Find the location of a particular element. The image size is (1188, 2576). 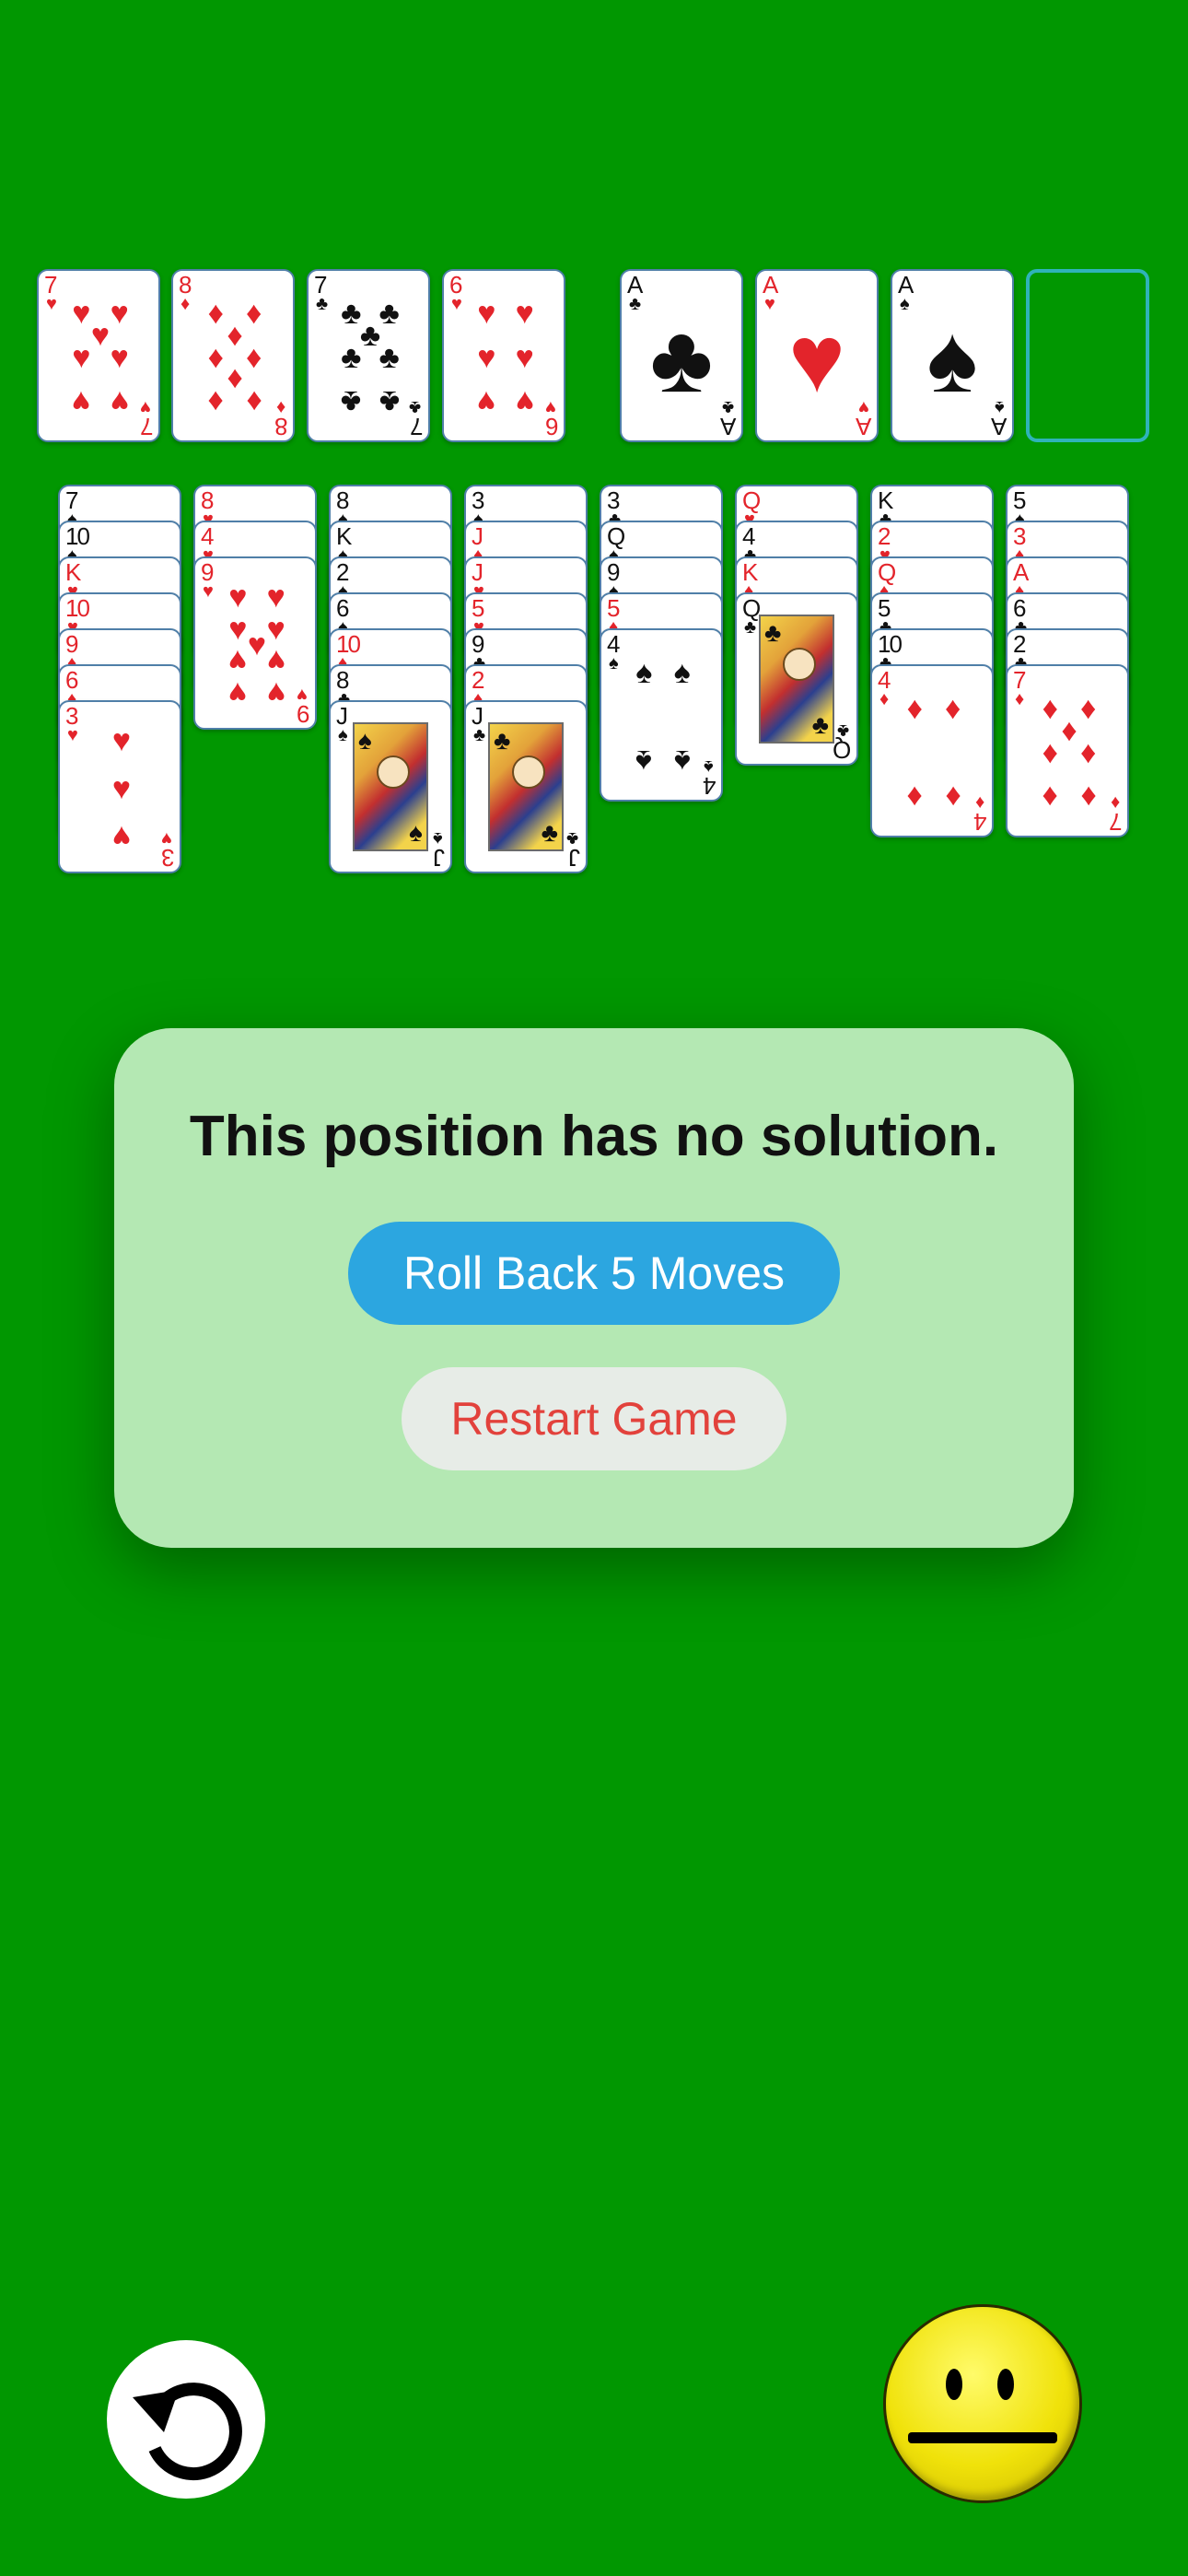

tableau-top-card: 7 ♦ 7 ♦ ♦ ♦ ♦ ♦ ♦ ♦ ♦ is located at coordinates (1067, 750).